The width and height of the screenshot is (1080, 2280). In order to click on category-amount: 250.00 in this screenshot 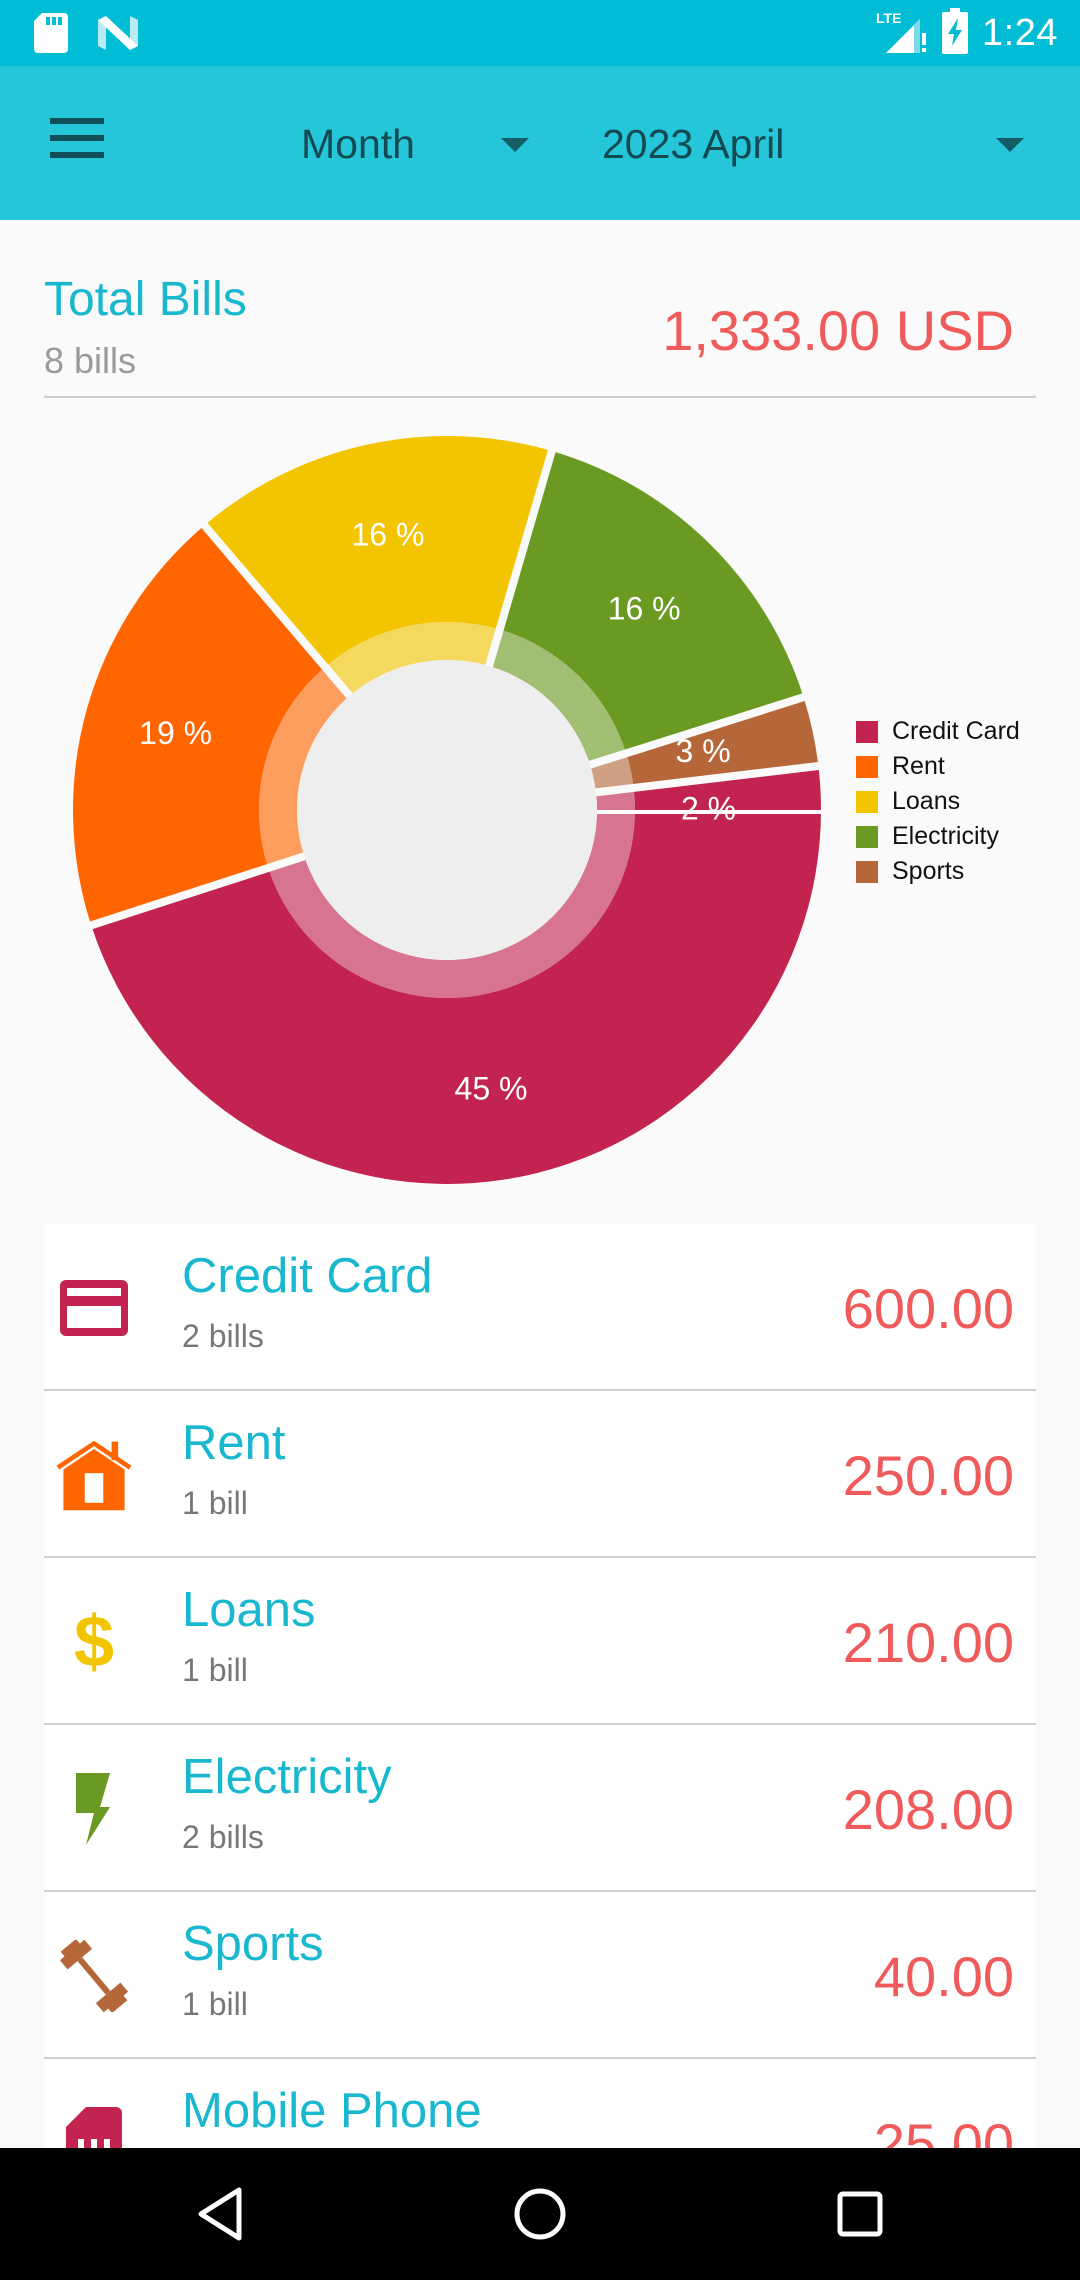, I will do `click(928, 1475)`.